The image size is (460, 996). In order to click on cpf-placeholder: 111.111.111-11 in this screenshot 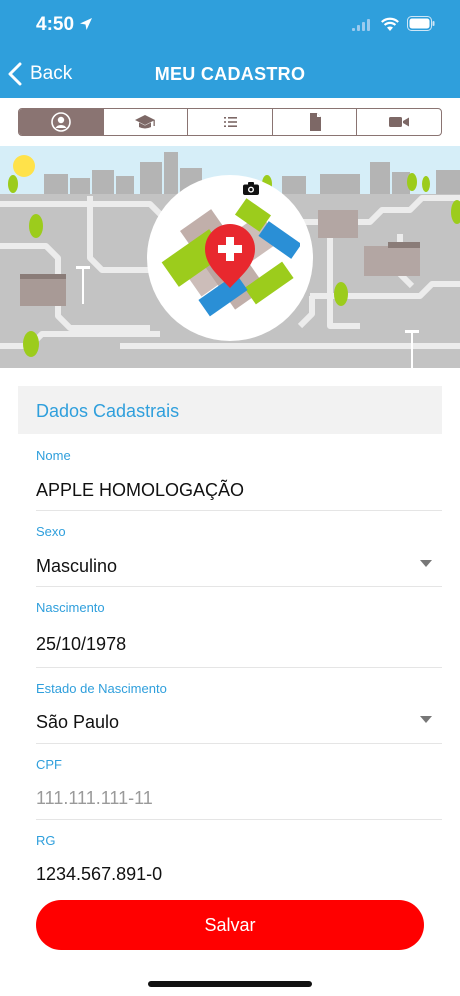, I will do `click(94, 798)`.